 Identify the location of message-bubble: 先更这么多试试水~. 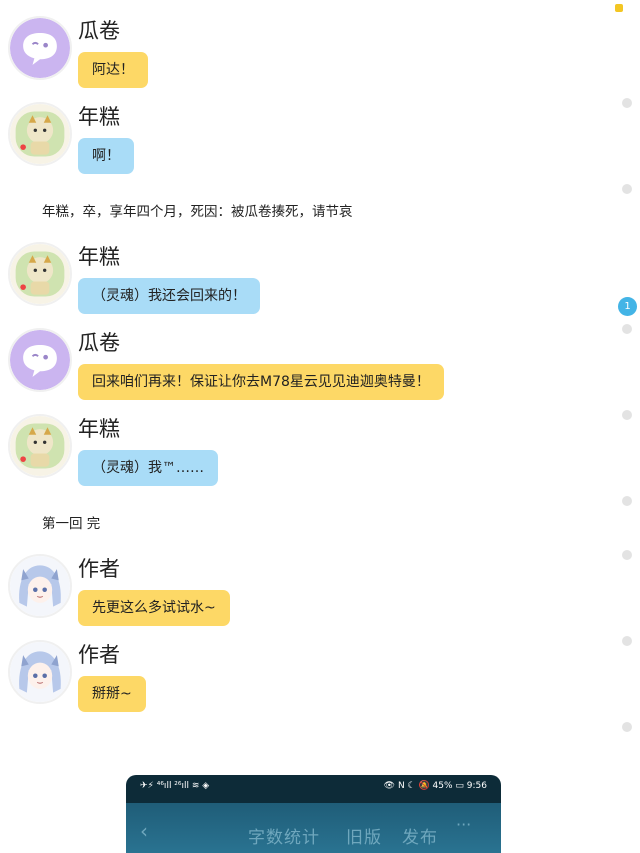
(154, 608).